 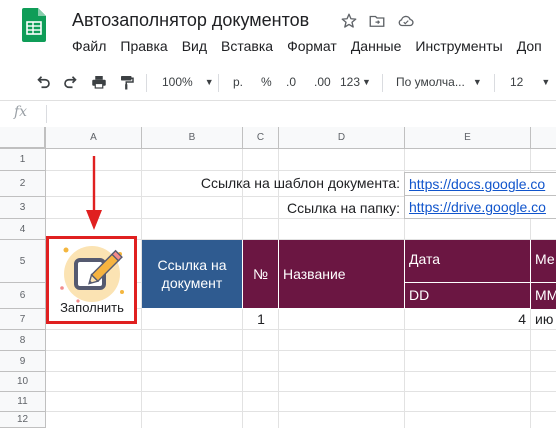 What do you see at coordinates (247, 48) in the screenshot?
I see `menu-insert: Вставка` at bounding box center [247, 48].